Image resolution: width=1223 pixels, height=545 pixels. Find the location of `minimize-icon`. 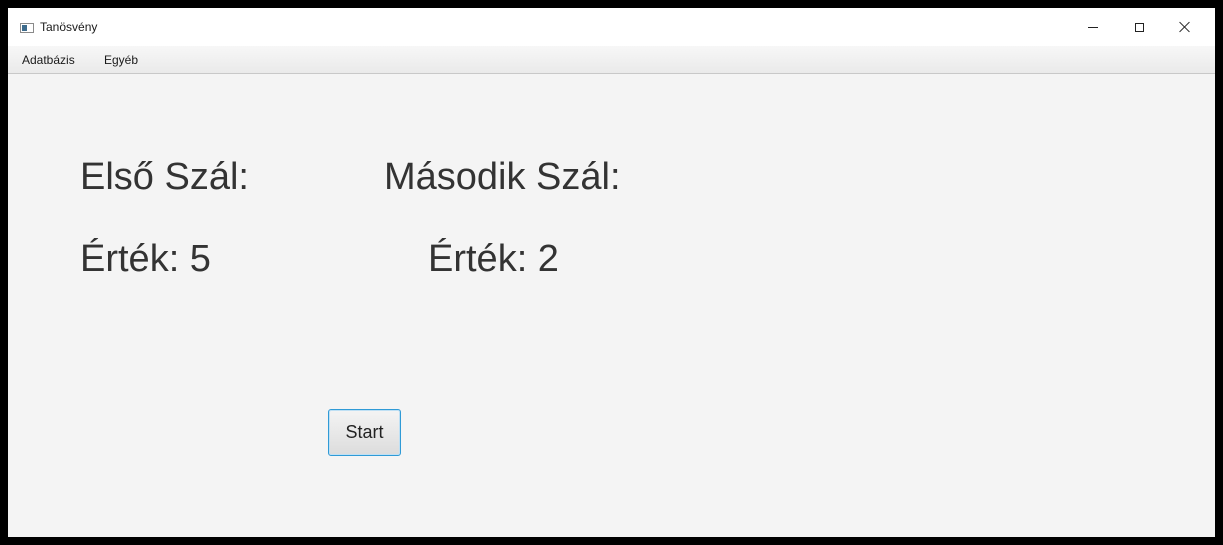

minimize-icon is located at coordinates (1093, 27).